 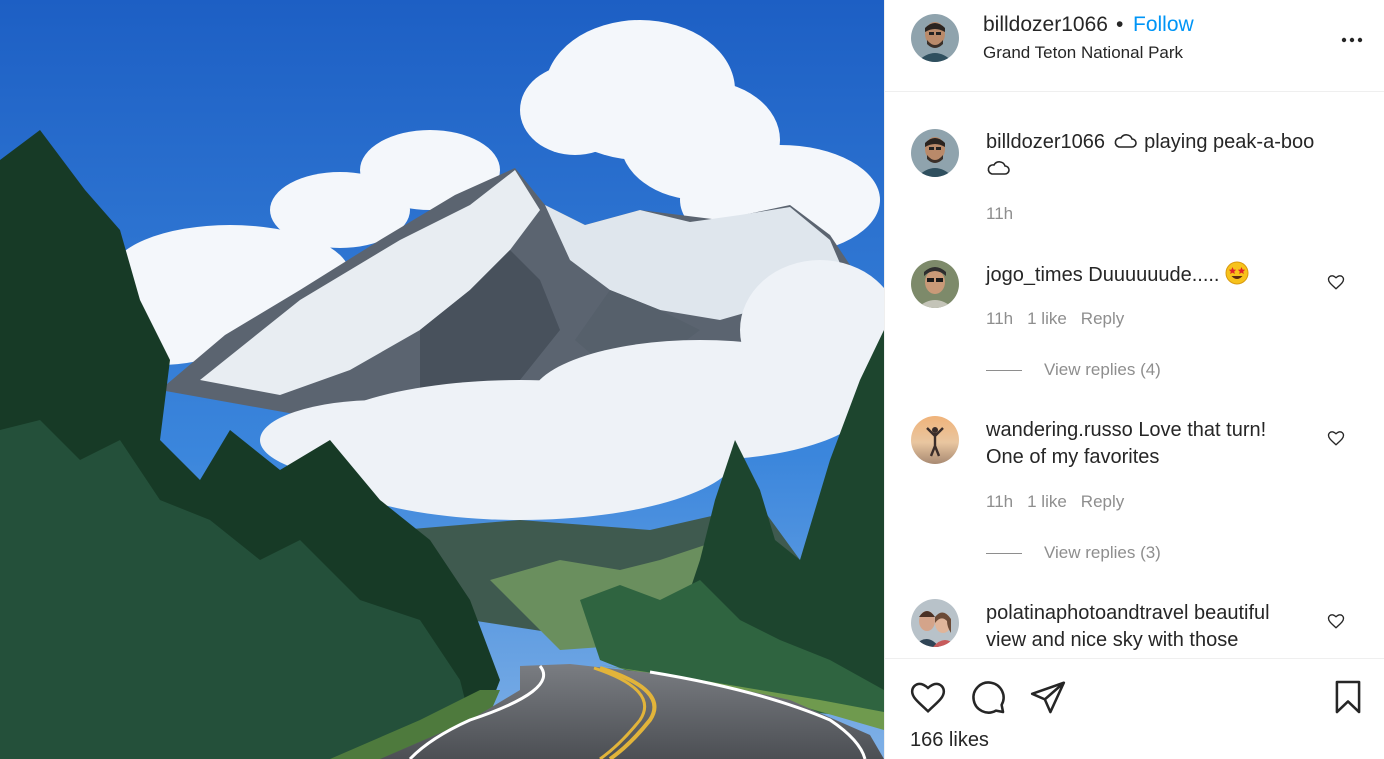 I want to click on caption-author-avatar, so click(x=935, y=153).